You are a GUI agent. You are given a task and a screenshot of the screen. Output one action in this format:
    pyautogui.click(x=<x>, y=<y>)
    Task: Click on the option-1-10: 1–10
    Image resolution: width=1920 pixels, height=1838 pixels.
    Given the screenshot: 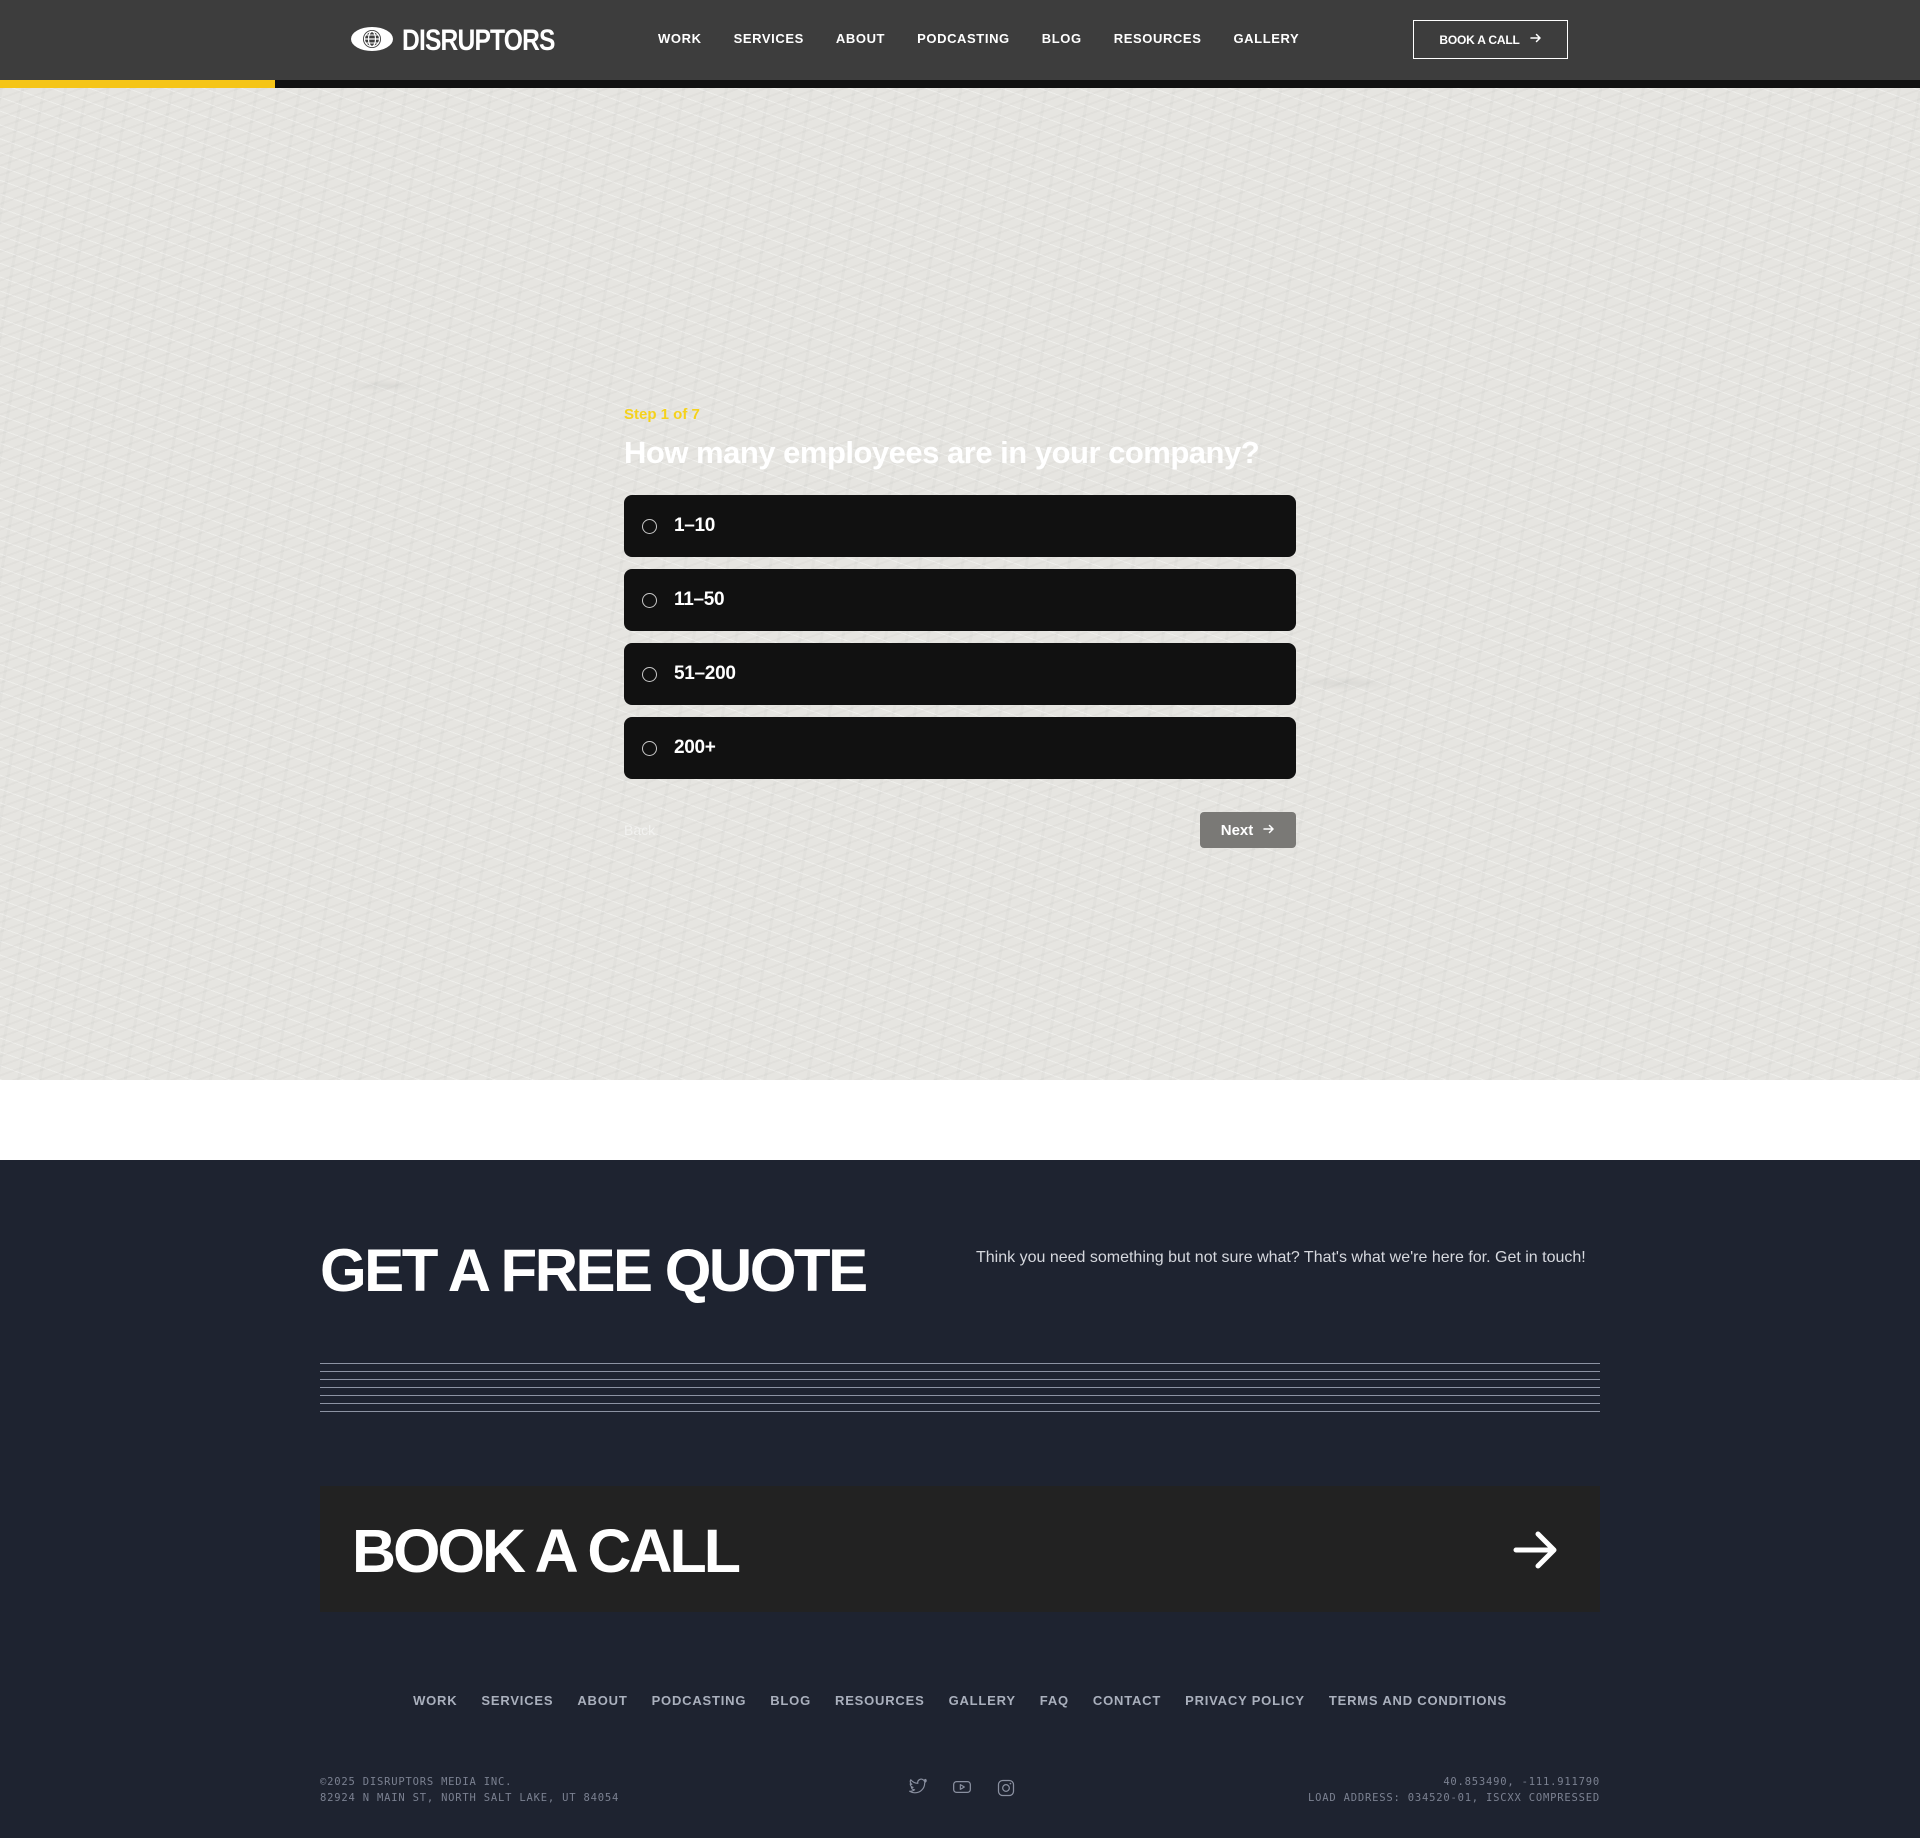 What is the action you would take?
    pyautogui.click(x=960, y=526)
    